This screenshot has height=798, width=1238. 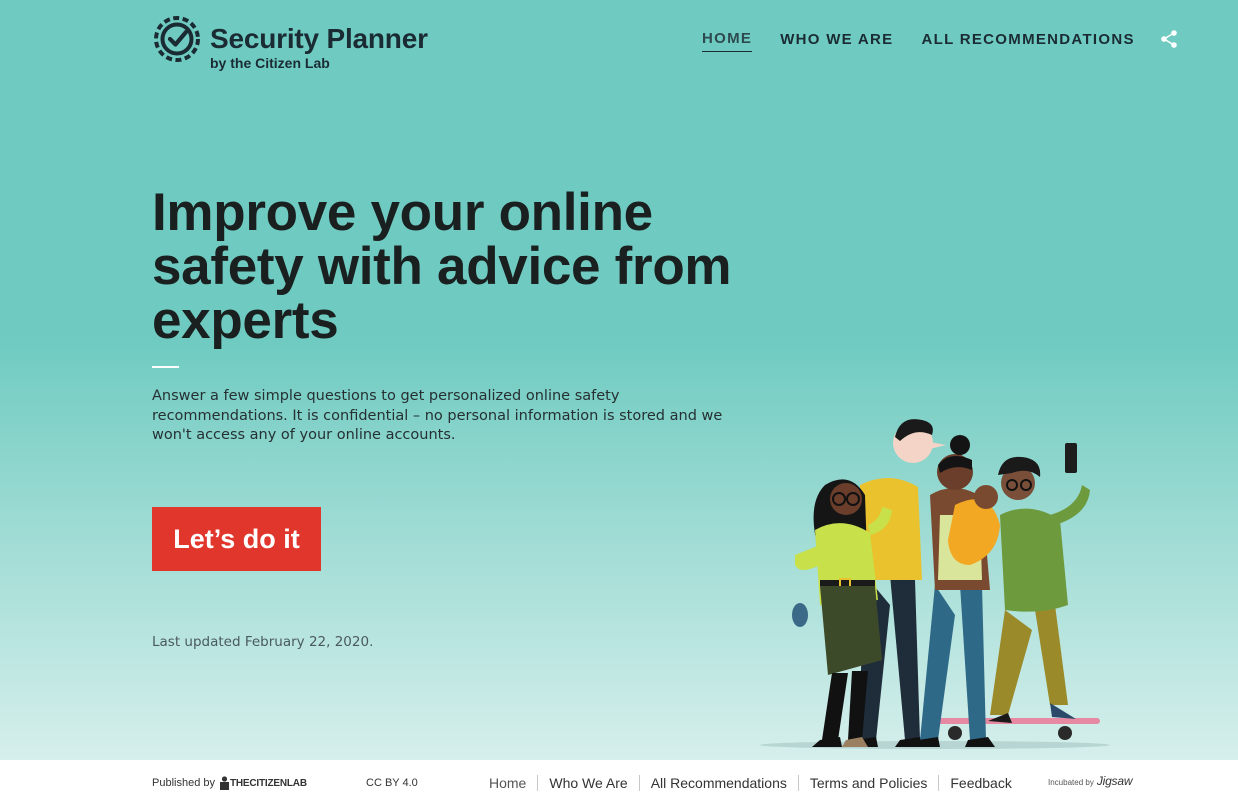 What do you see at coordinates (392, 783) in the screenshot?
I see `license-text: CC BY 4.0` at bounding box center [392, 783].